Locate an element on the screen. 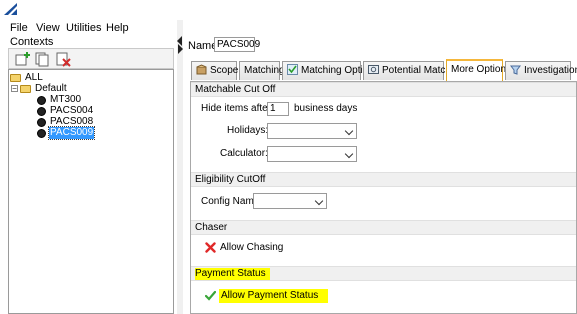 This screenshot has height=314, width=577. tab-matching: Matching is located at coordinates (262, 70).